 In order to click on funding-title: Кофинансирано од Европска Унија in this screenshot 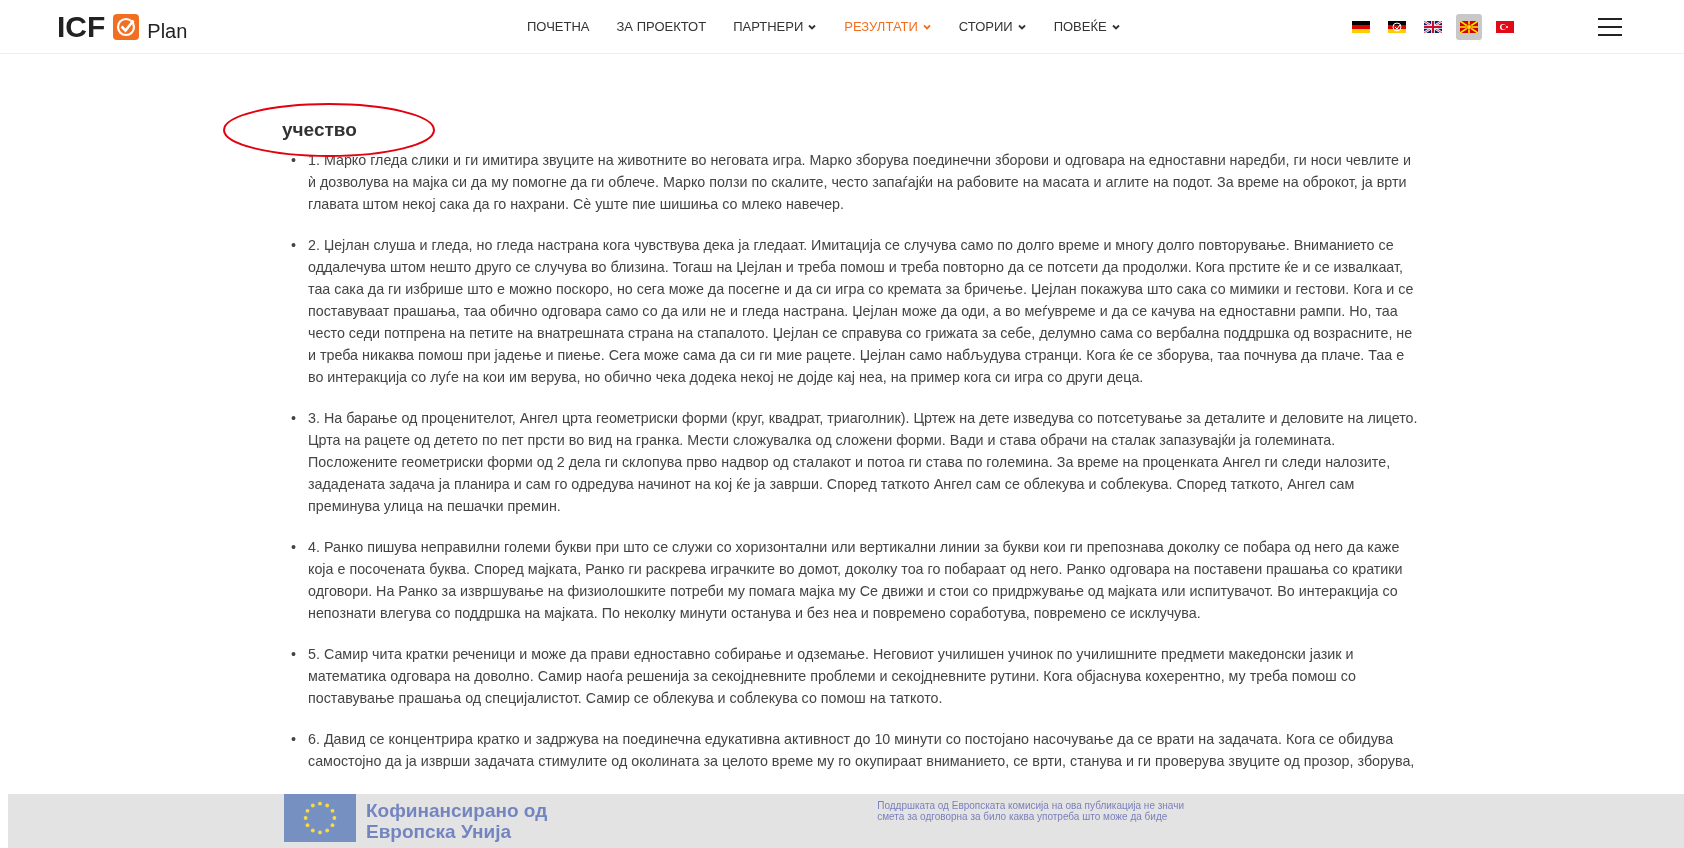, I will do `click(457, 820)`.